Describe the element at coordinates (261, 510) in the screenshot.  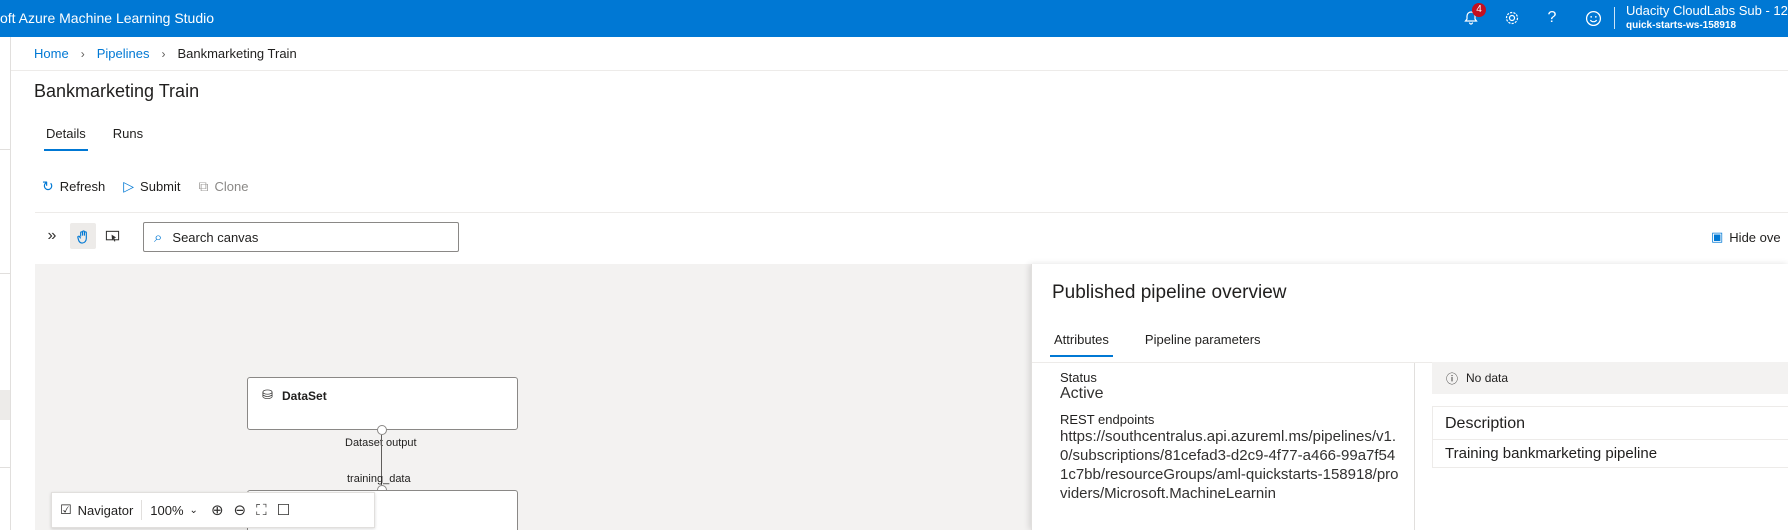
I see `fit-screen-icon: ⛶` at that location.